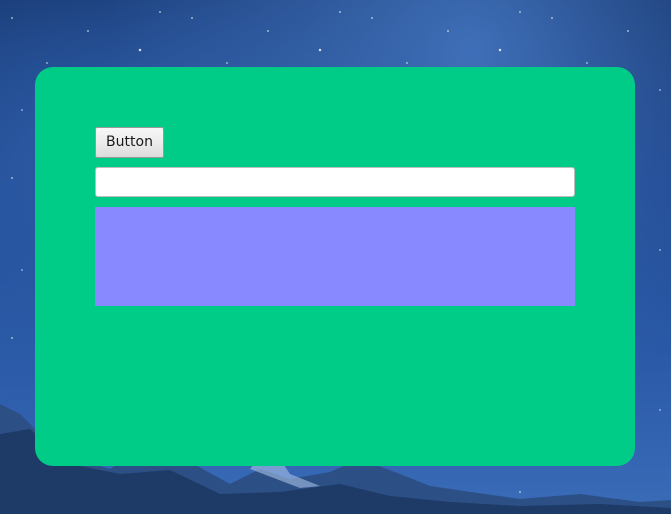  Describe the element at coordinates (129, 142) in the screenshot. I see `action-button: Button` at that location.